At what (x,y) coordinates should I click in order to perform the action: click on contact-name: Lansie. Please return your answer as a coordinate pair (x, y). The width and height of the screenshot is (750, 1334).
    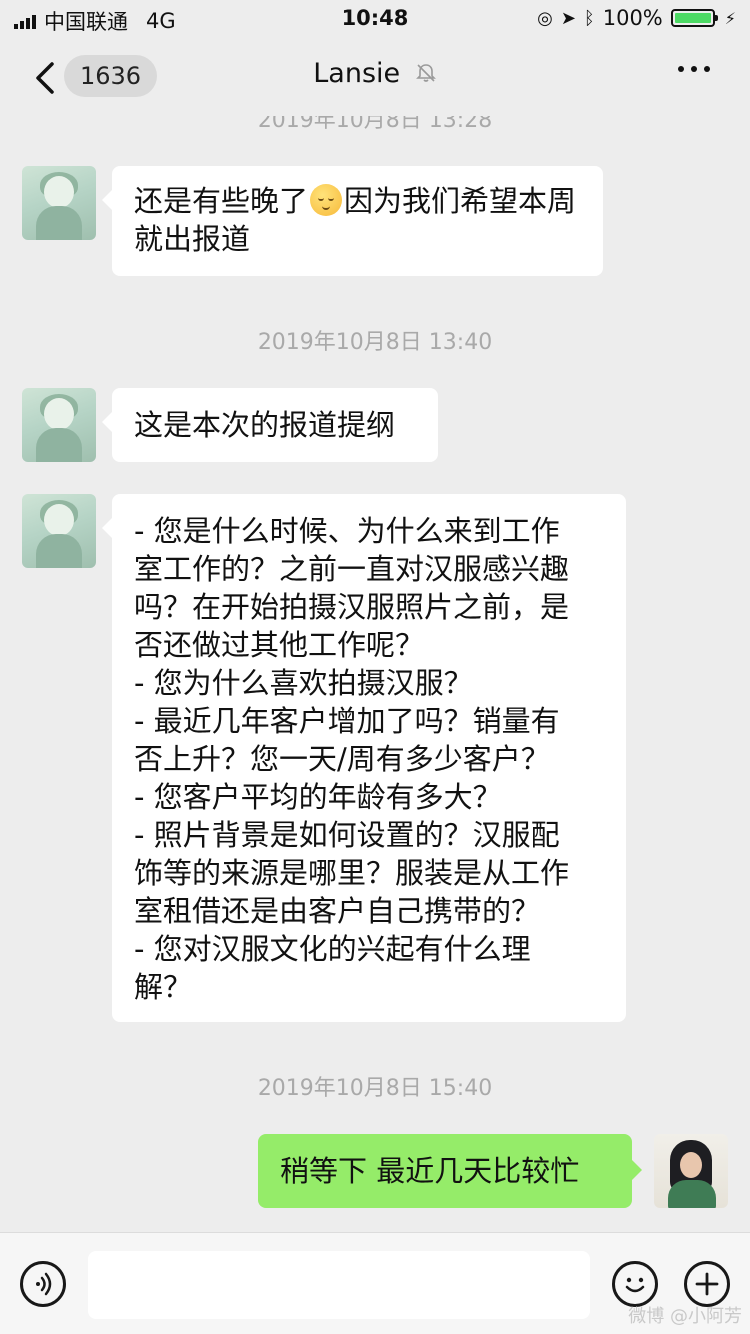
    Looking at the image, I should click on (357, 73).